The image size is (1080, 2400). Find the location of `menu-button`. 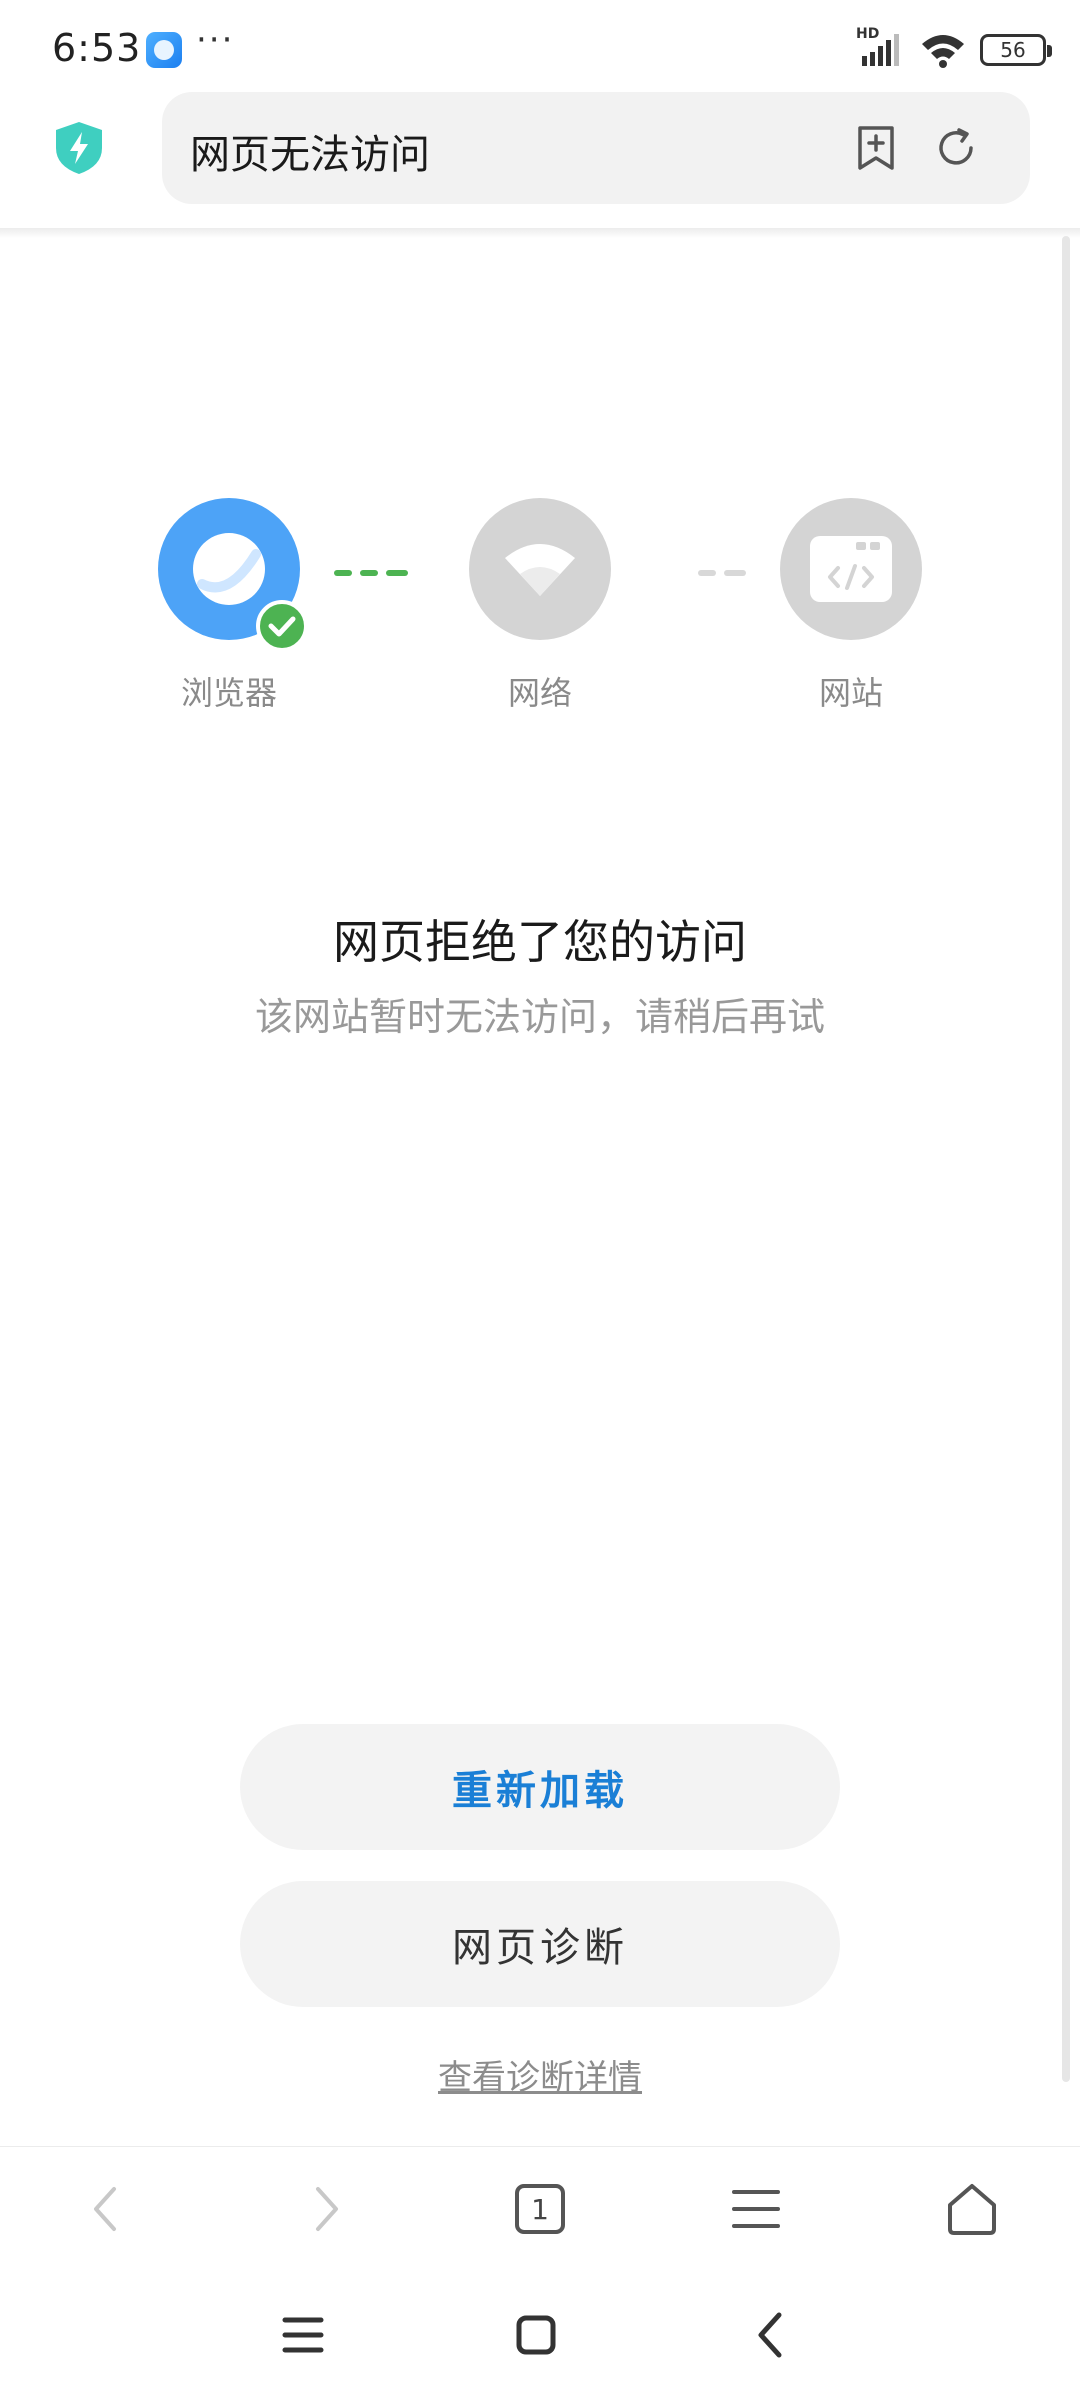

menu-button is located at coordinates (756, 2209).